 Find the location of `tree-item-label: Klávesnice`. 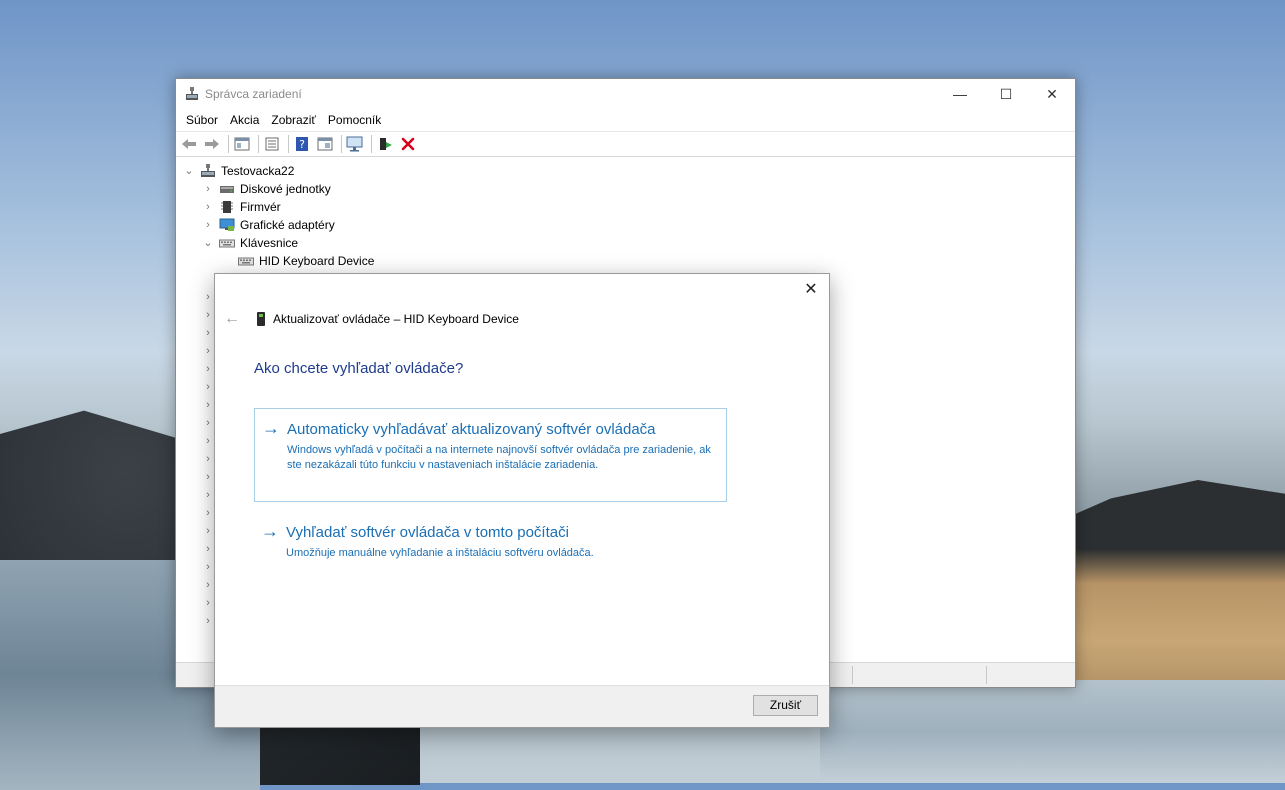

tree-item-label: Klávesnice is located at coordinates (269, 243).